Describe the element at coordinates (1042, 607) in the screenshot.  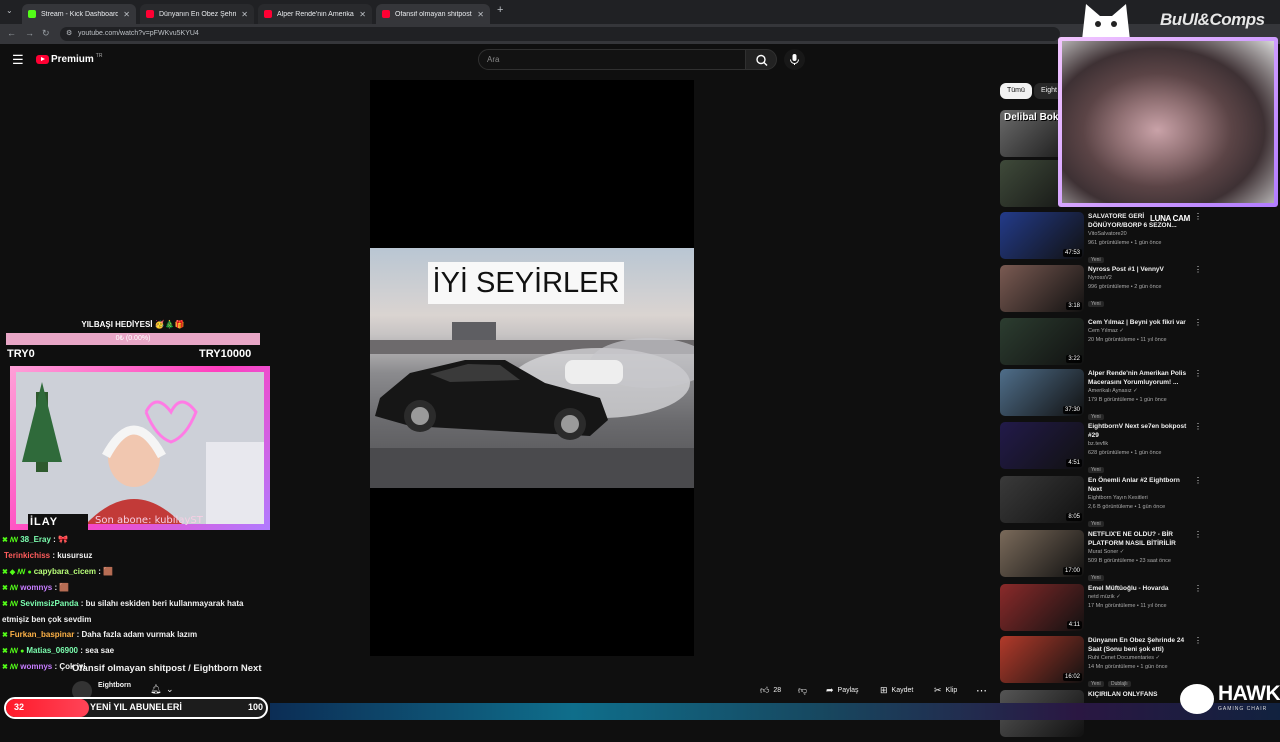
I see `video-thumbnail: 4:11` at that location.